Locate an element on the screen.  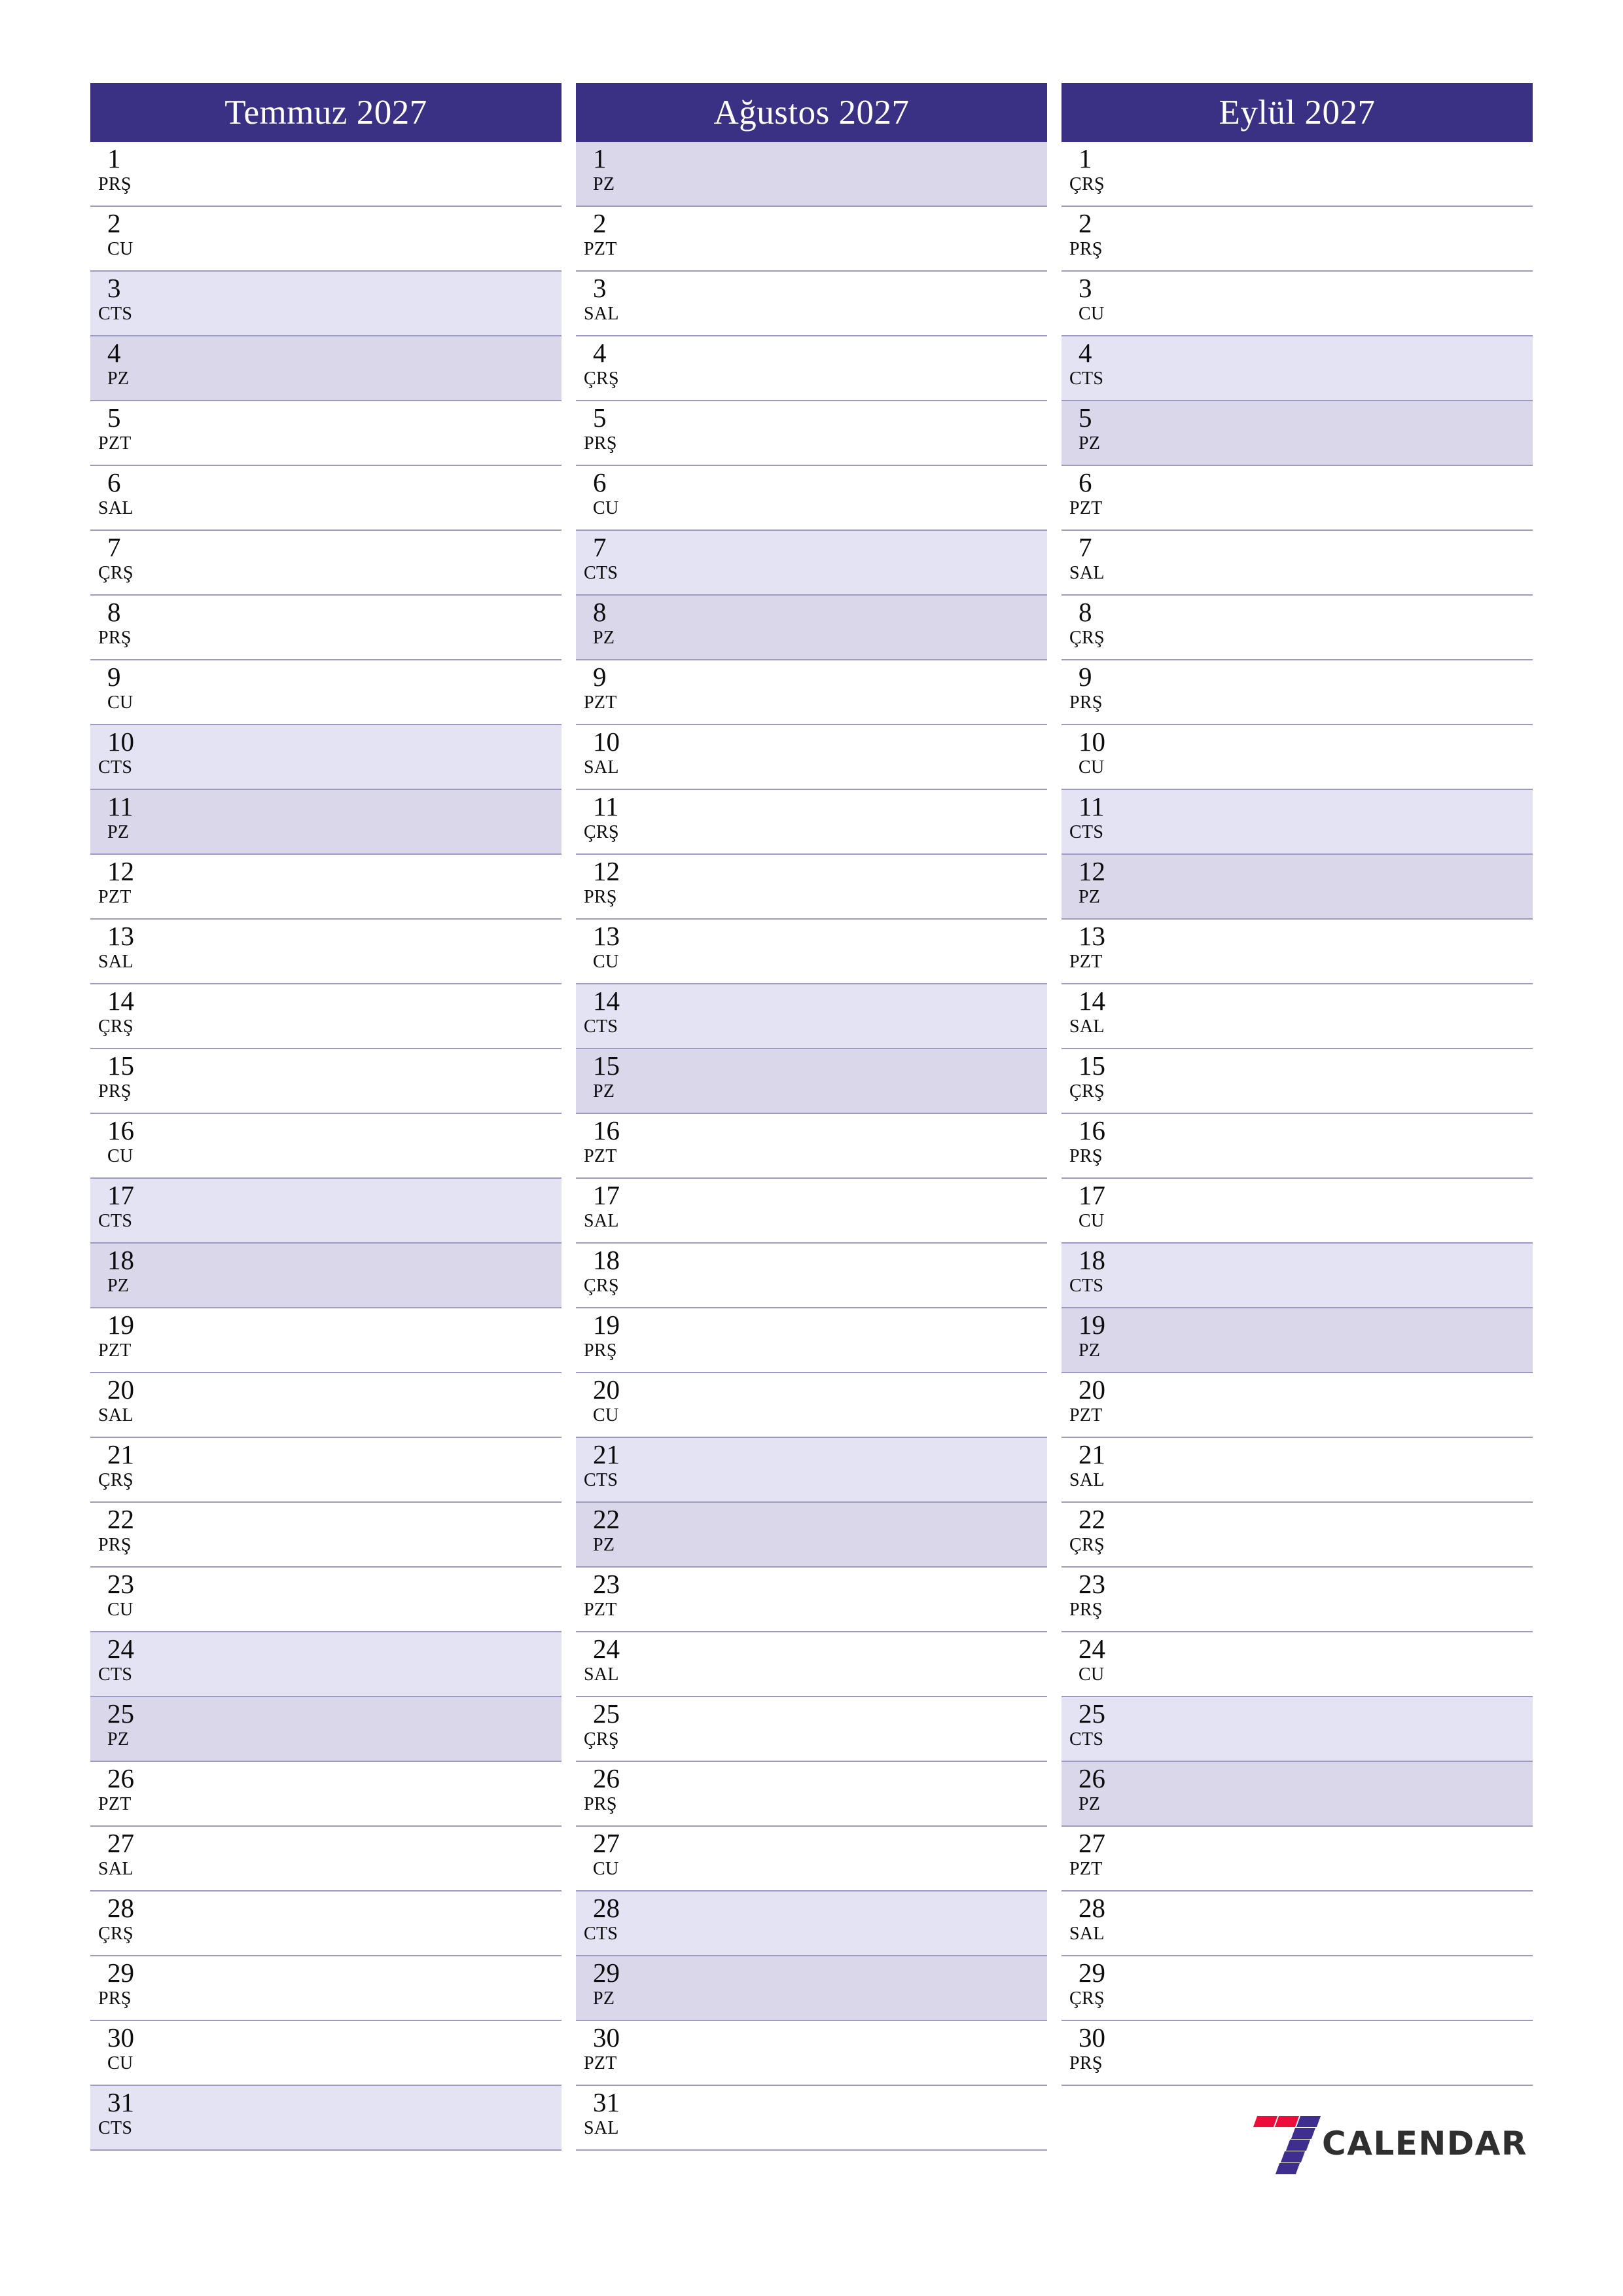
day-row: 5 PRŞ is located at coordinates (811, 433).